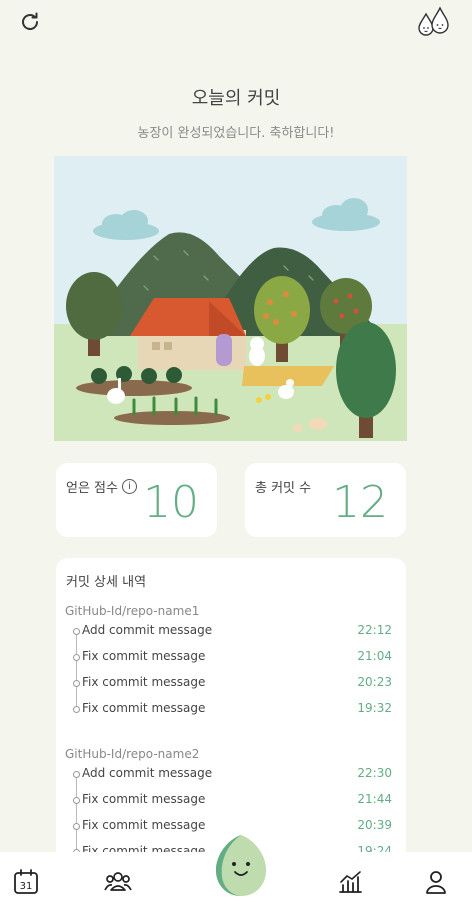 This screenshot has height=904, width=472. Describe the element at coordinates (236, 22) in the screenshot. I see `top-bar` at that location.